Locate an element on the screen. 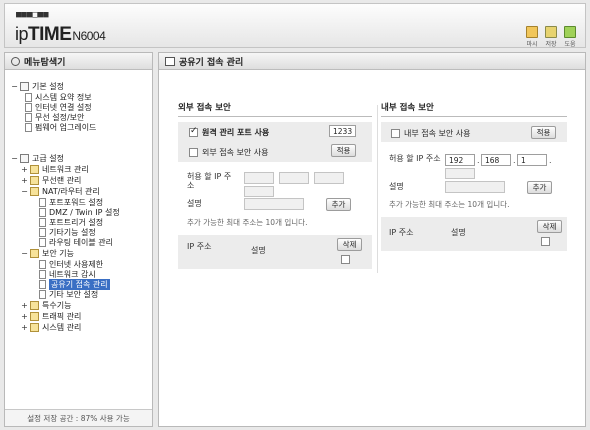 The image size is (590, 430). wireless-icon is located at coordinates (34, 180).